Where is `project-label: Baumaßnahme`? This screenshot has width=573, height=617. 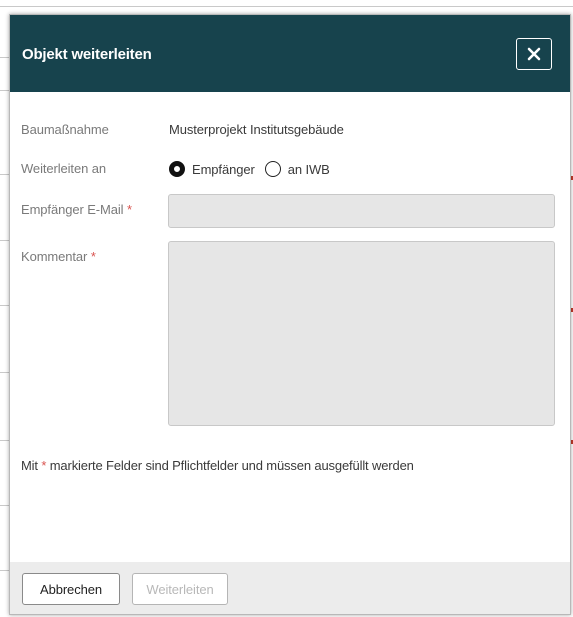 project-label: Baumaßnahme is located at coordinates (65, 129).